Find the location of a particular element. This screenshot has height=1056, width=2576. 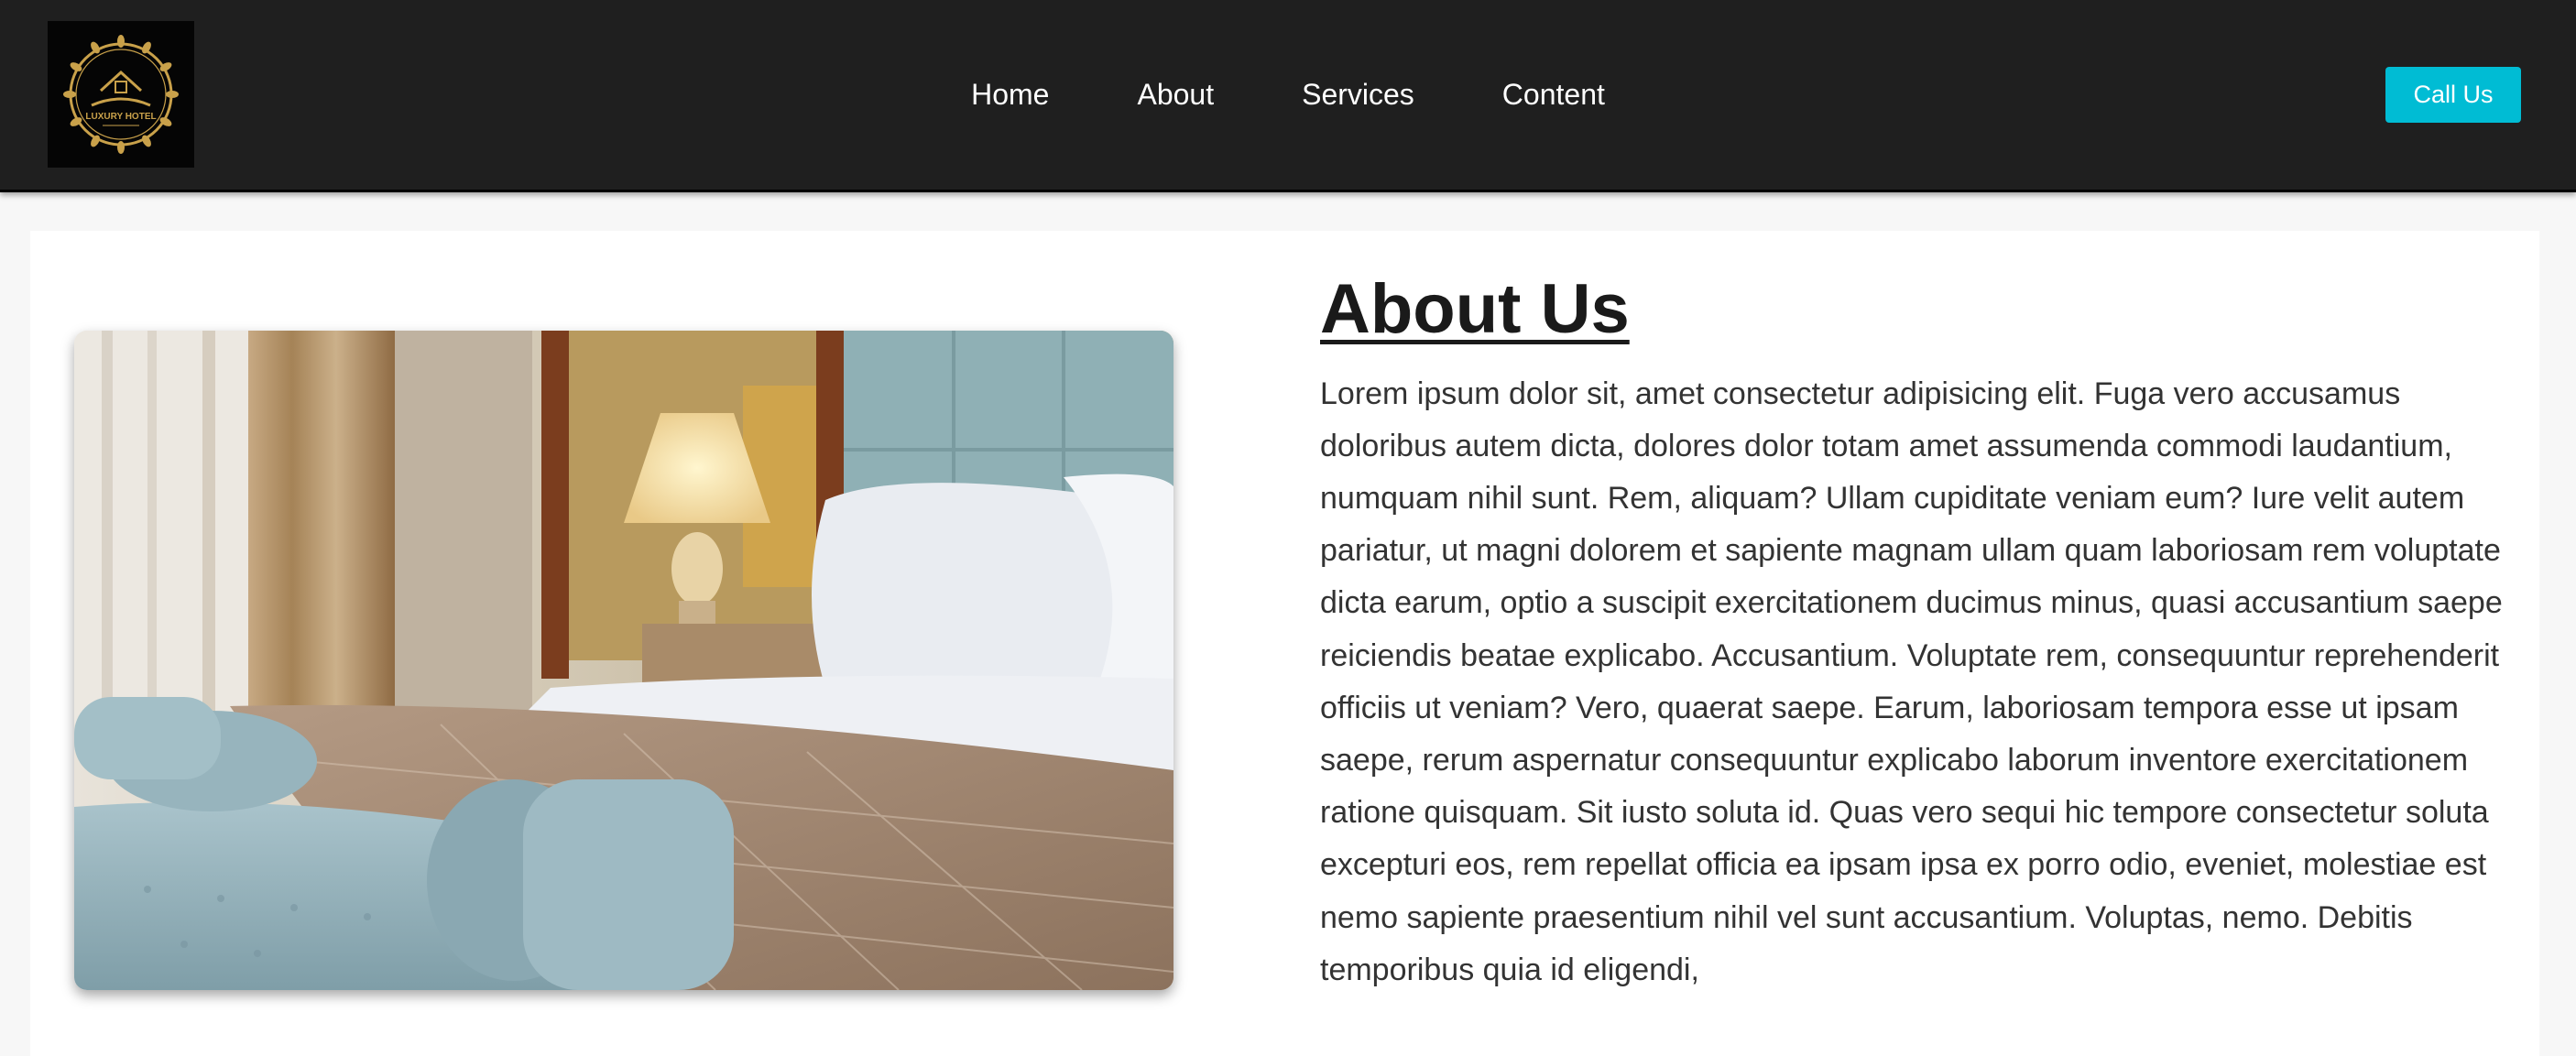

nav-content: Content is located at coordinates (1554, 95).